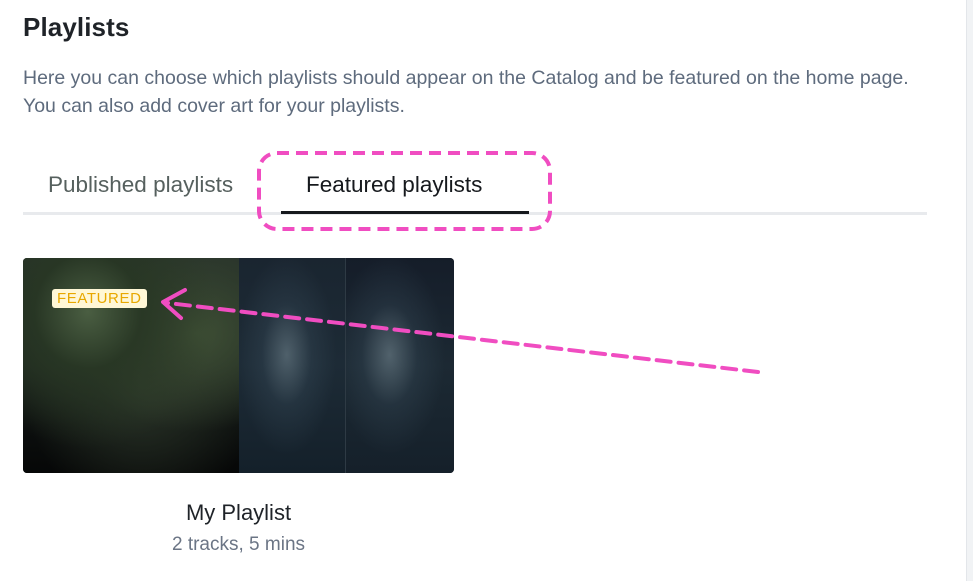 The height and width of the screenshot is (581, 973). Describe the element at coordinates (969, 290) in the screenshot. I see `scrollbar-track` at that location.